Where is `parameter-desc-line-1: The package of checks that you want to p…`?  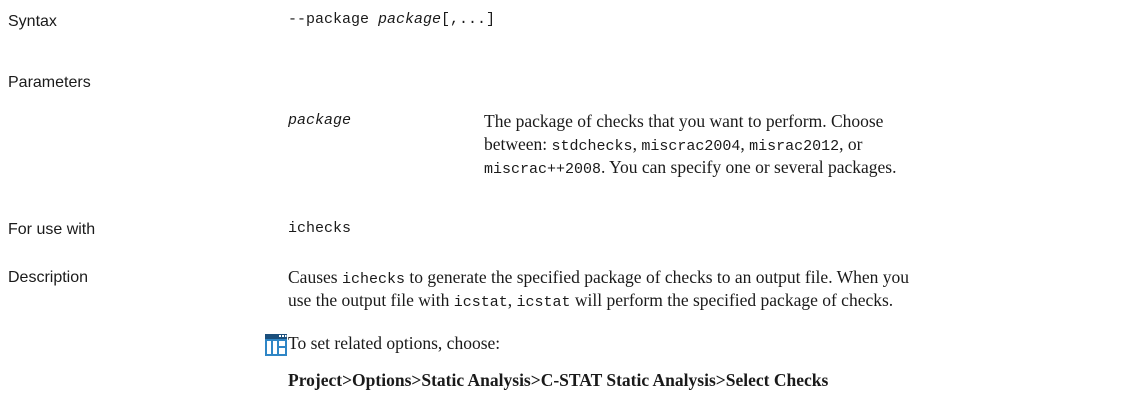 parameter-desc-line-1: The package of checks that you want to p… is located at coordinates (684, 121).